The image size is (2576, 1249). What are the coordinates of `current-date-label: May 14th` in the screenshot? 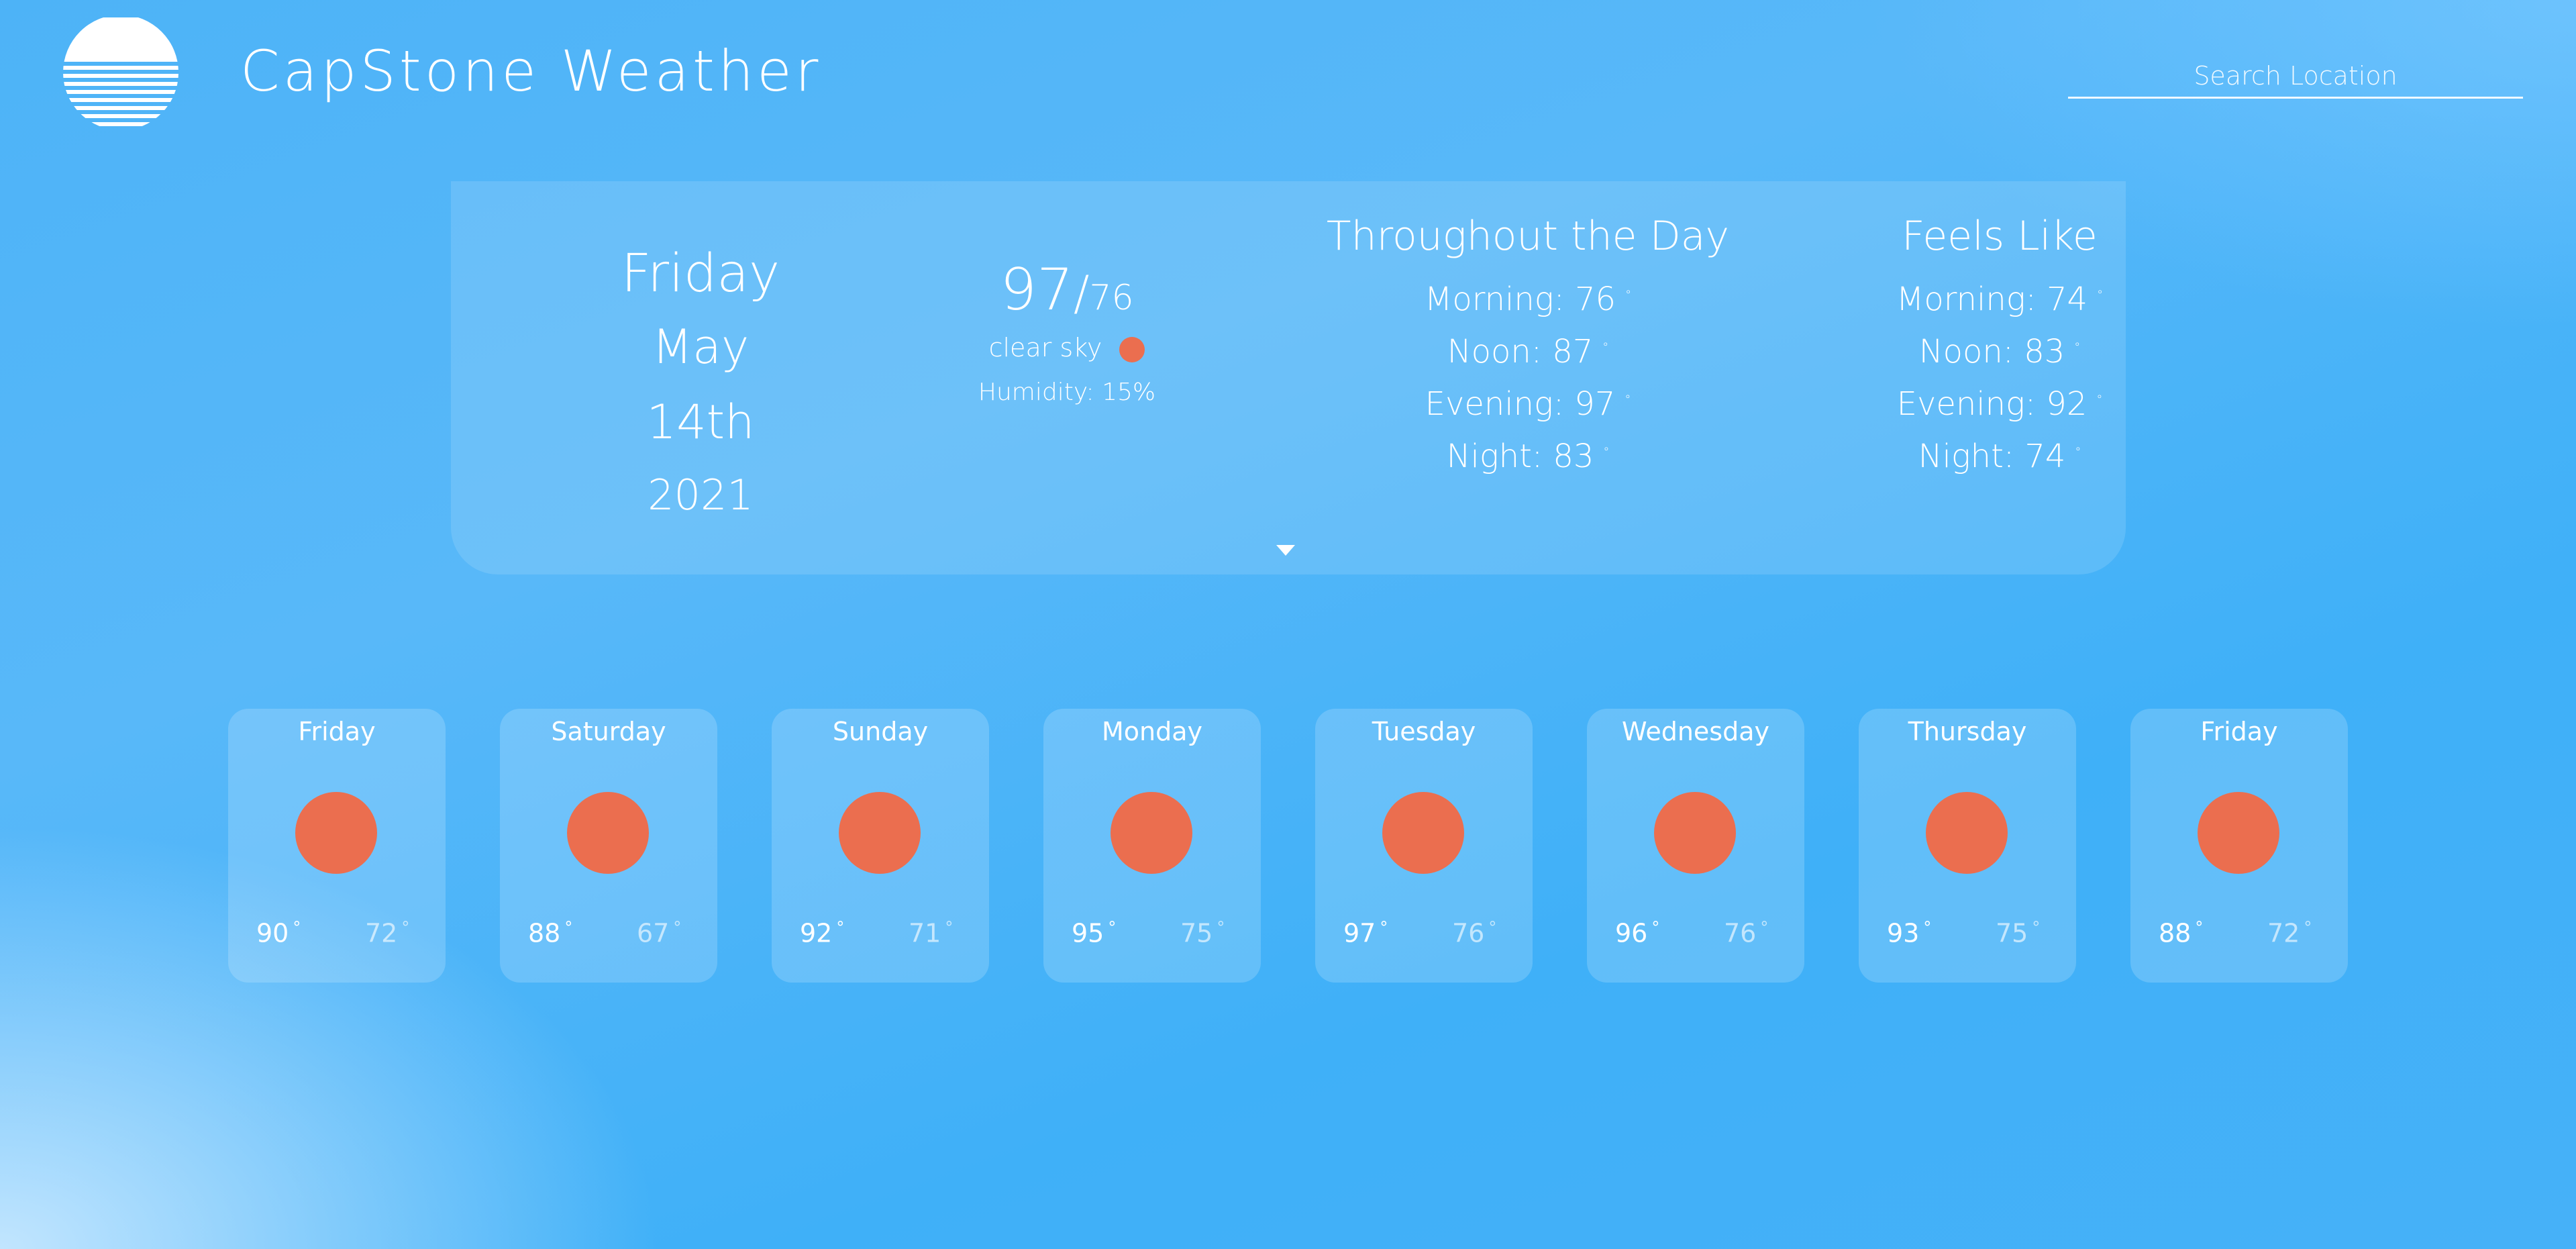 It's located at (700, 384).